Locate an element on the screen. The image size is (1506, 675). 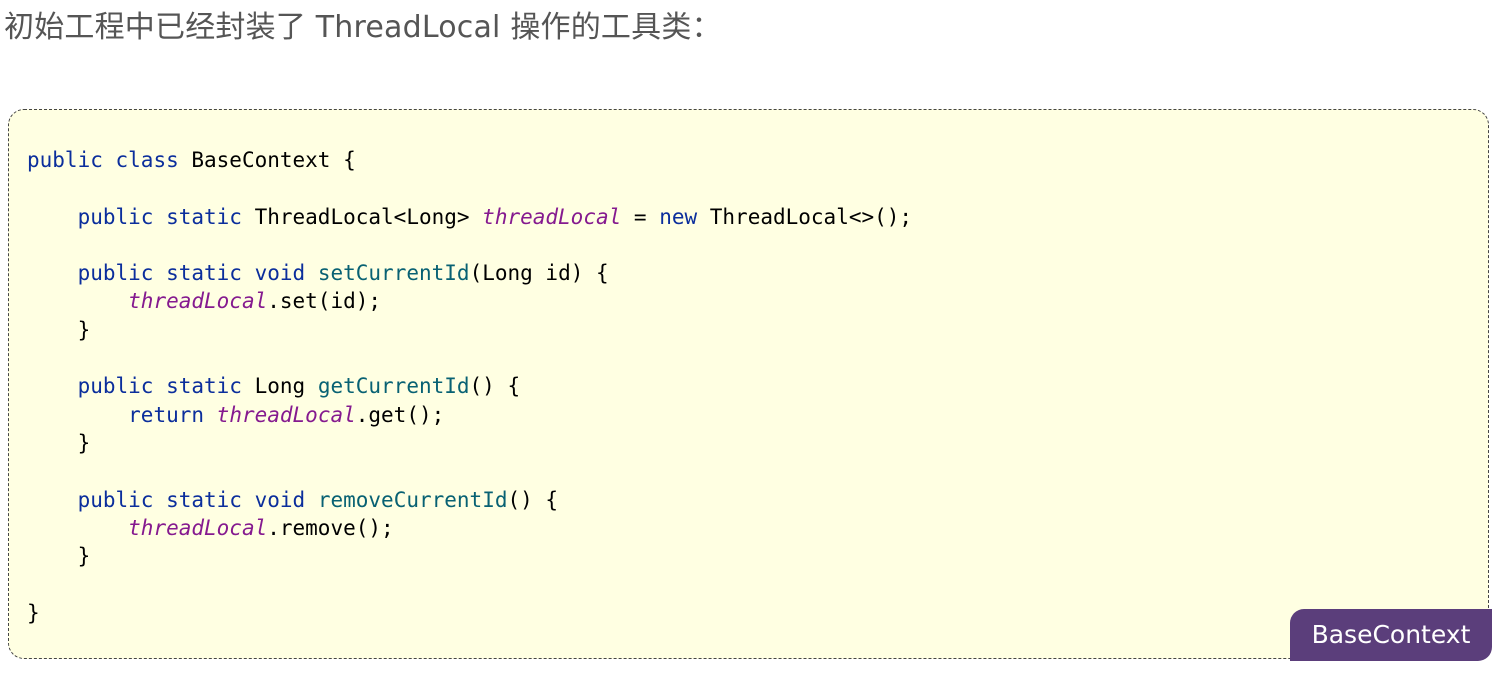
code-token-fn: removeCurrentId is located at coordinates (412, 499).